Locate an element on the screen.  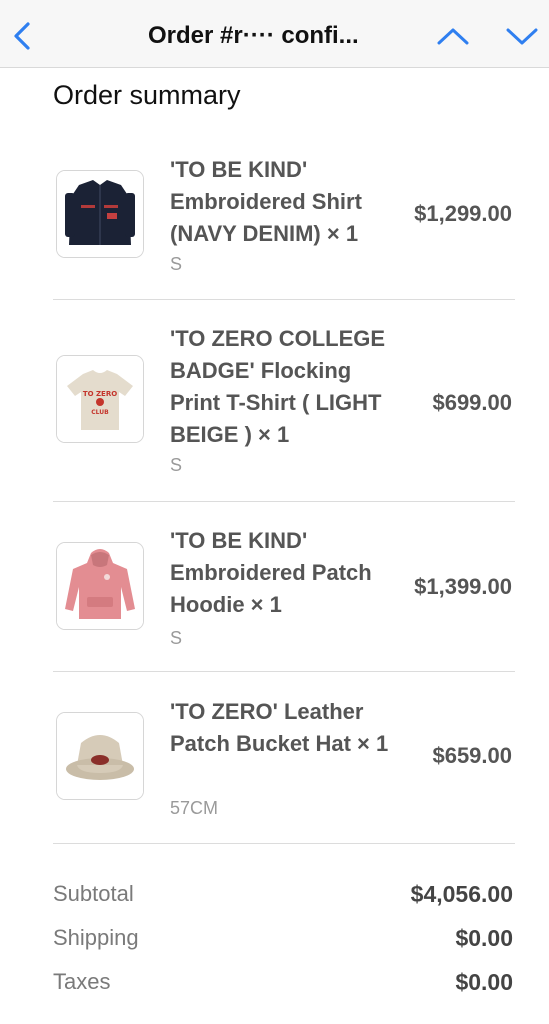
beige-tshirt-image: TO ZERO CLUB is located at coordinates (100, 399).